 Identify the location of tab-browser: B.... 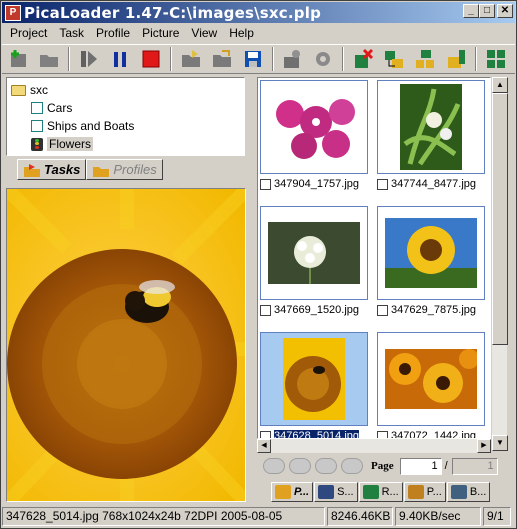
(468, 492).